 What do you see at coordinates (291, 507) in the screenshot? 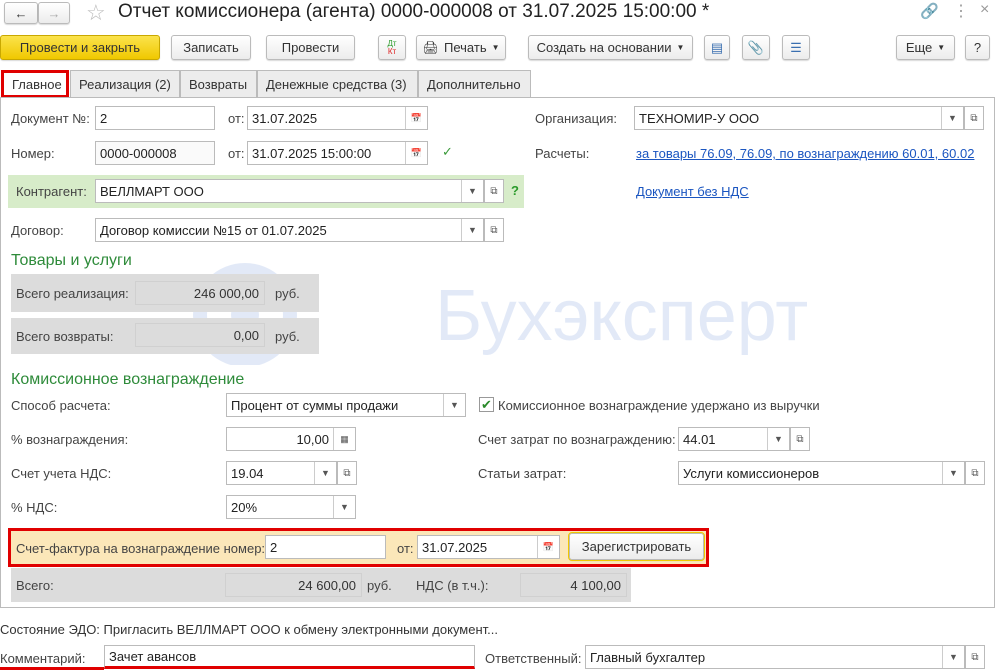
I see `vat-rate-select: 20% ▼` at bounding box center [291, 507].